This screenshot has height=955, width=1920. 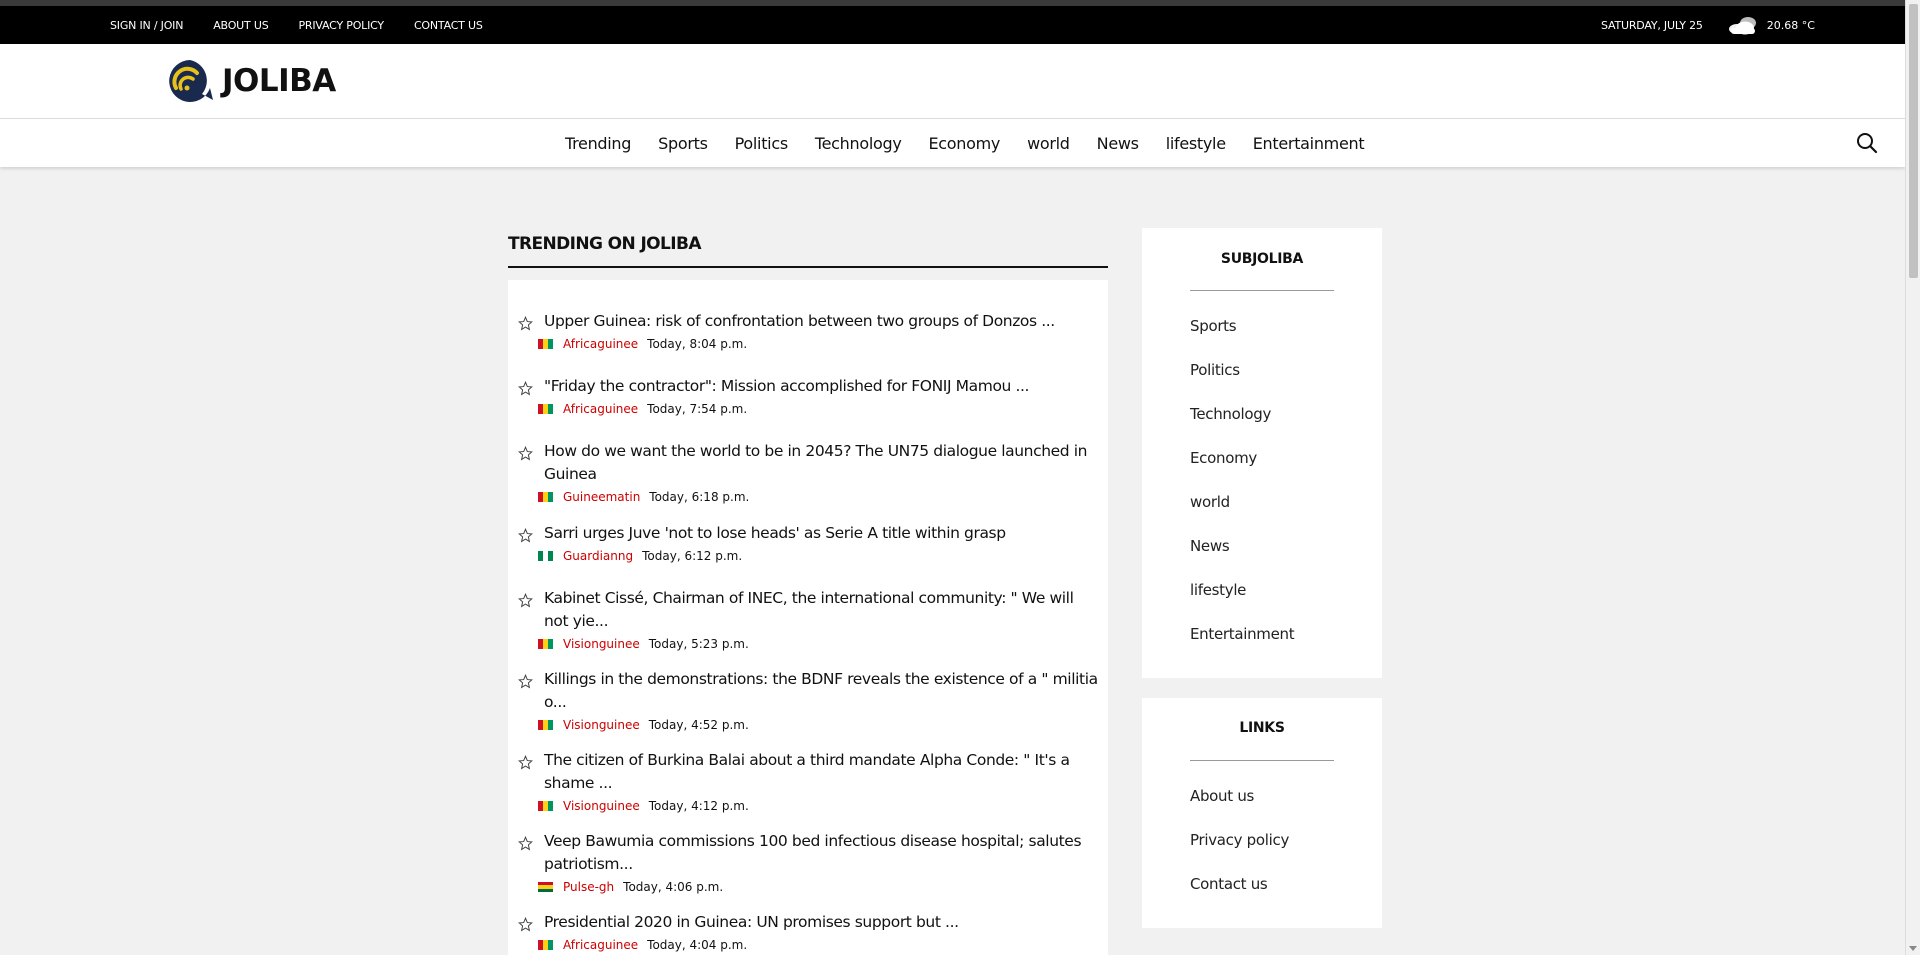 What do you see at coordinates (588, 887) in the screenshot?
I see `article-source: Pulse-gh` at bounding box center [588, 887].